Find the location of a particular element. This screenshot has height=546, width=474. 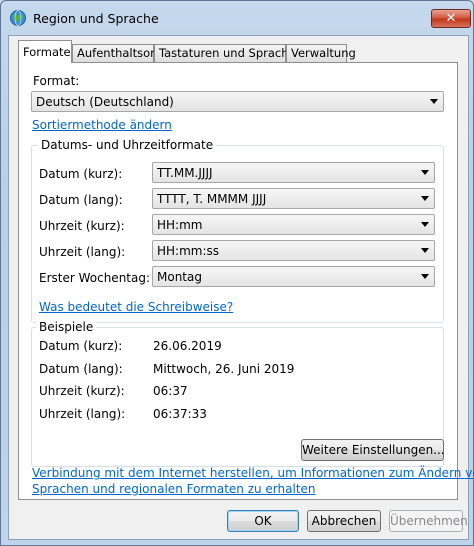

example-long-date-value: Mittwoch, 26. Juni 2019 is located at coordinates (224, 369).